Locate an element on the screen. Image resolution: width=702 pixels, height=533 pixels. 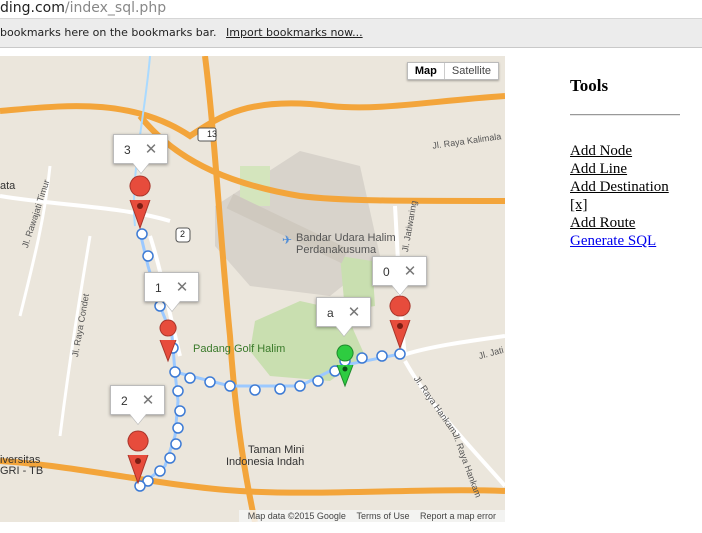
add-destination-link: Add Destination is located at coordinates (625, 187).